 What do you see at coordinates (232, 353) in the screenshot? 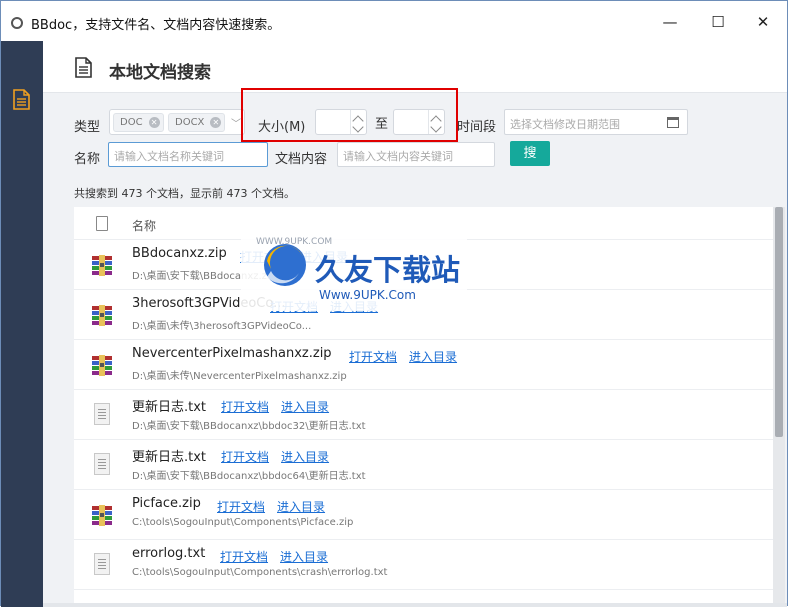
I see `file-name: NevercenterPixelmashanxz.zip` at bounding box center [232, 353].